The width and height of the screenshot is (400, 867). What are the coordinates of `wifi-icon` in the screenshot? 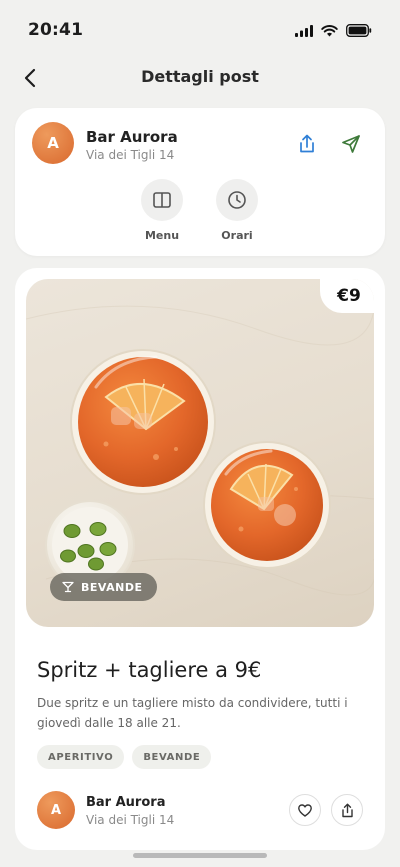 It's located at (329, 30).